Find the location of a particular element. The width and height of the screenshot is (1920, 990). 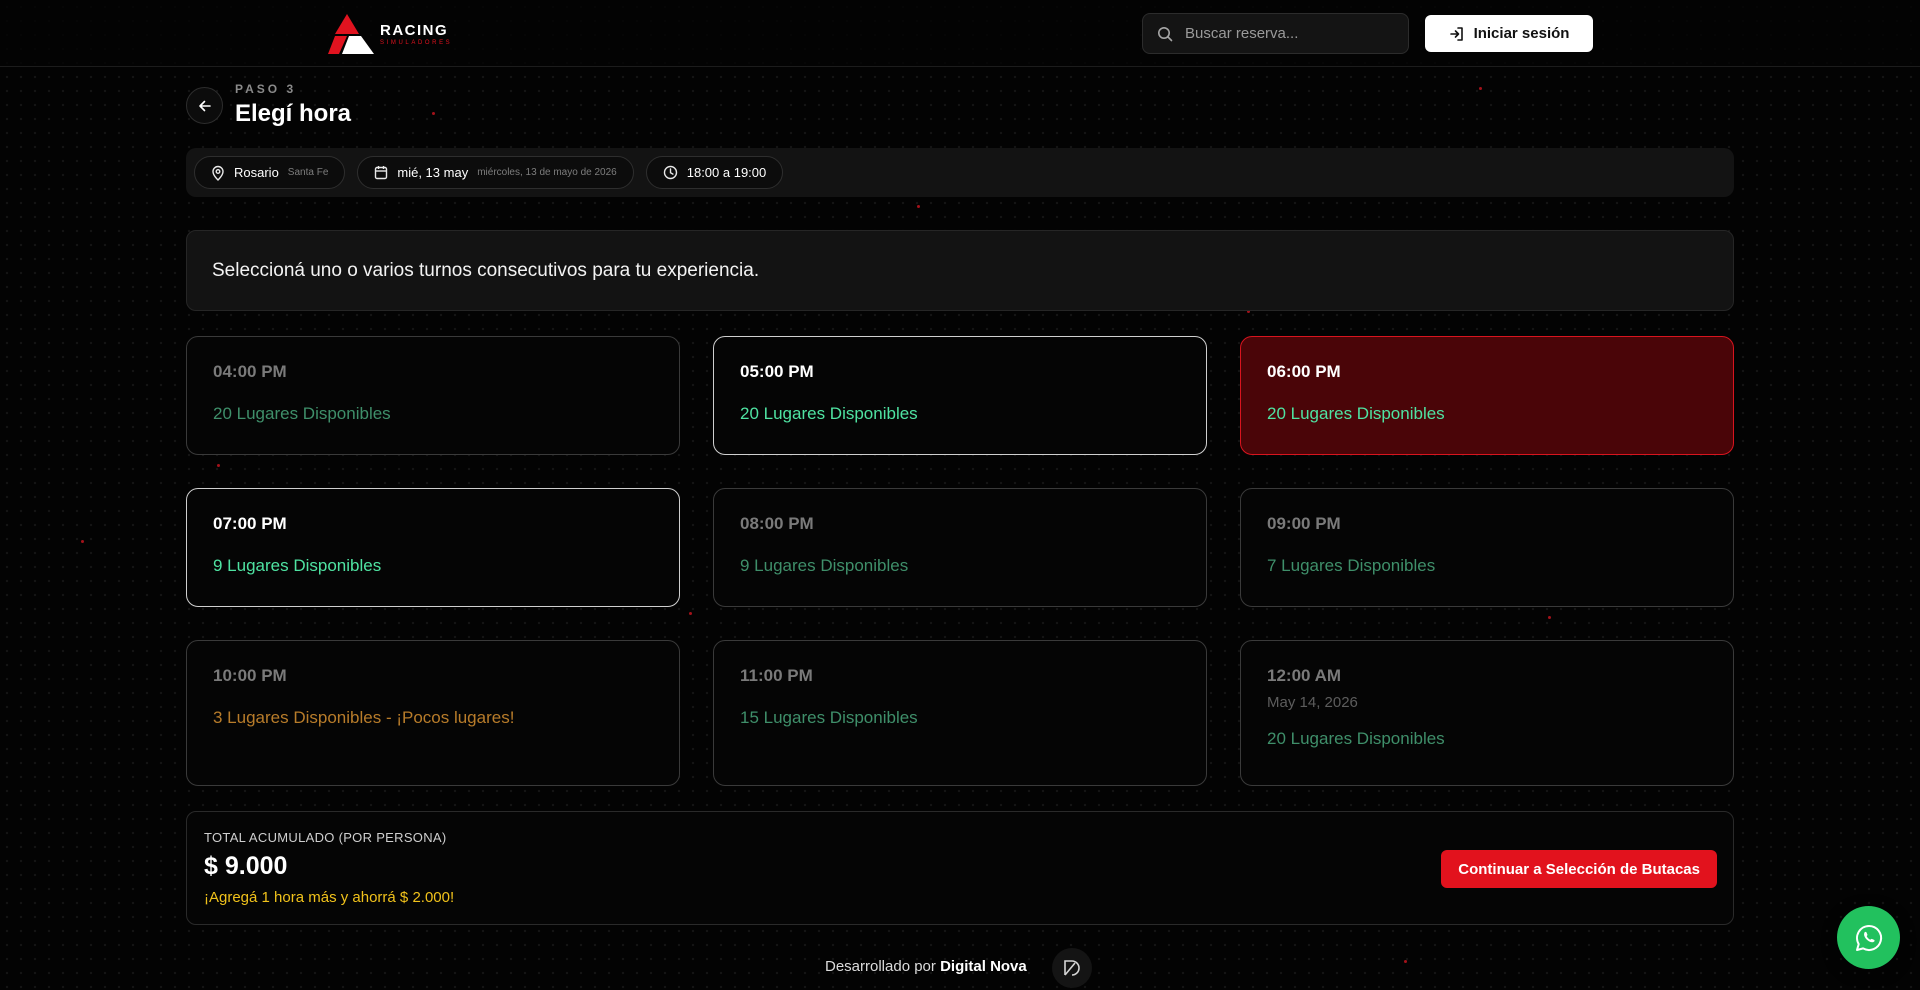

time-chip: 18:00 a 19:00 is located at coordinates (714, 172).